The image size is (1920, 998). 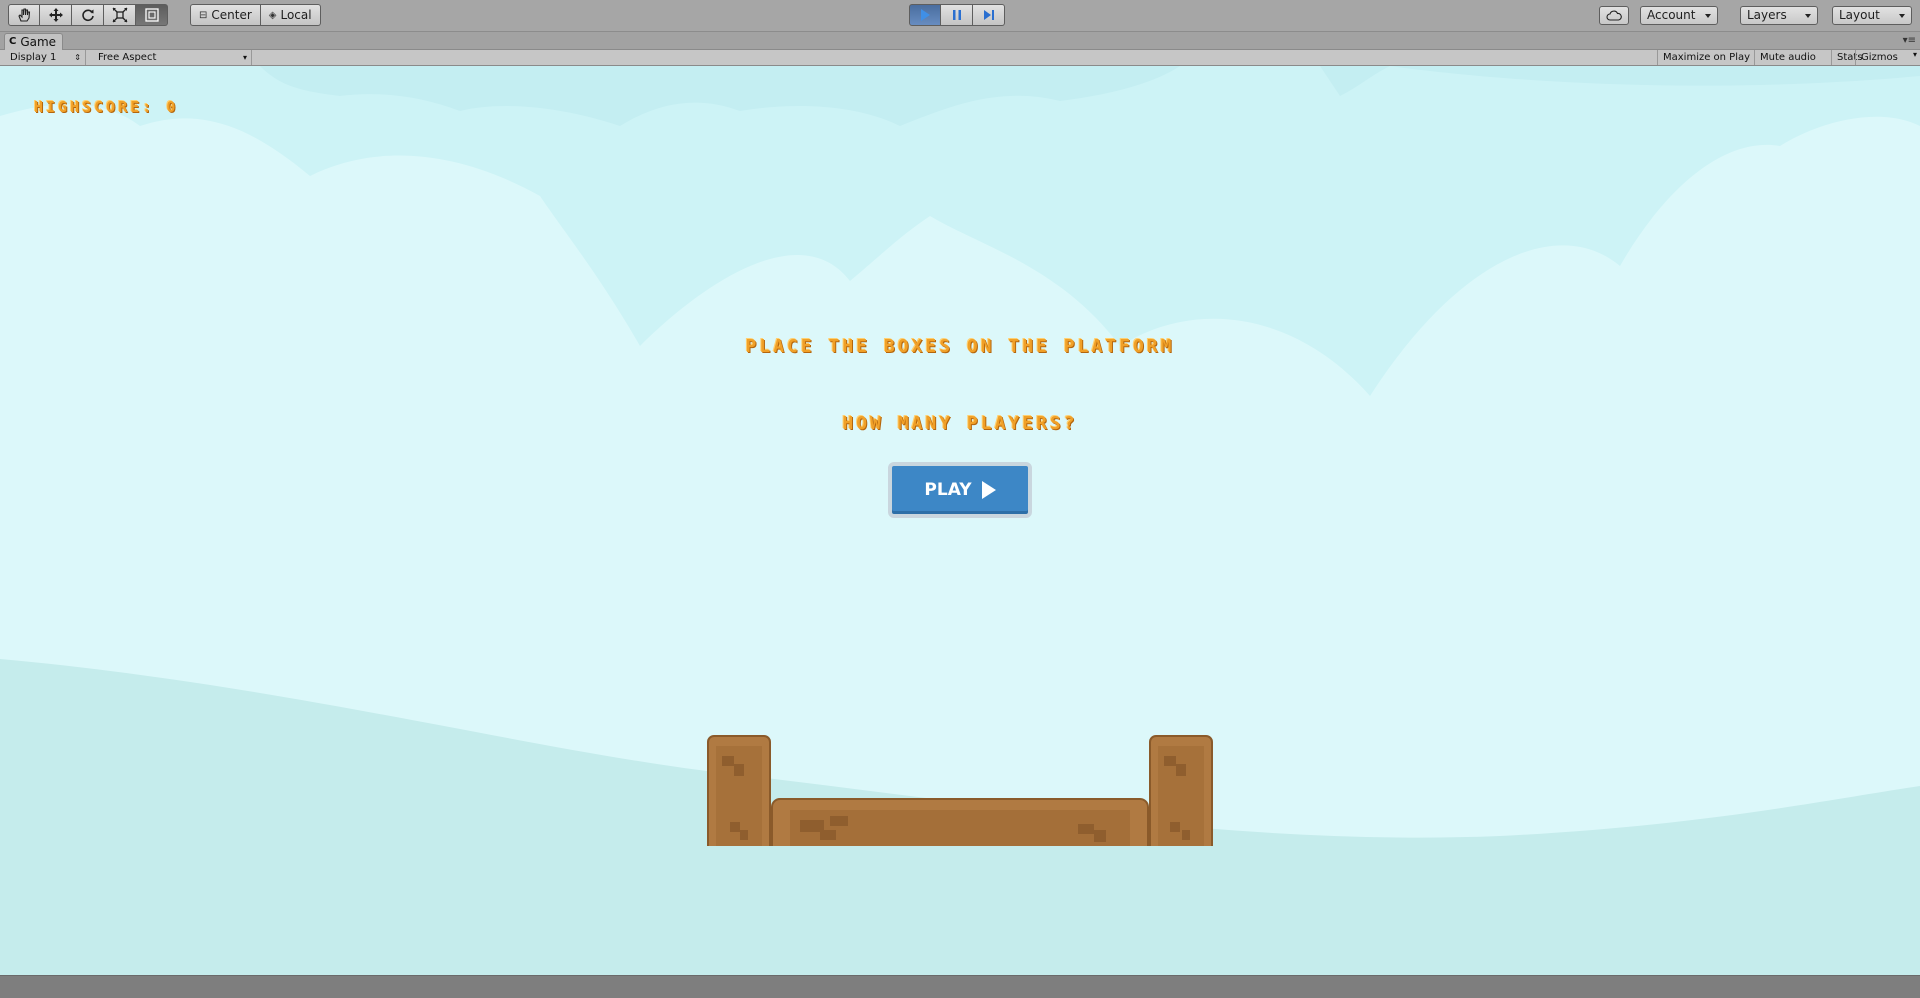 What do you see at coordinates (988, 490) in the screenshot?
I see `play-triangle-icon` at bounding box center [988, 490].